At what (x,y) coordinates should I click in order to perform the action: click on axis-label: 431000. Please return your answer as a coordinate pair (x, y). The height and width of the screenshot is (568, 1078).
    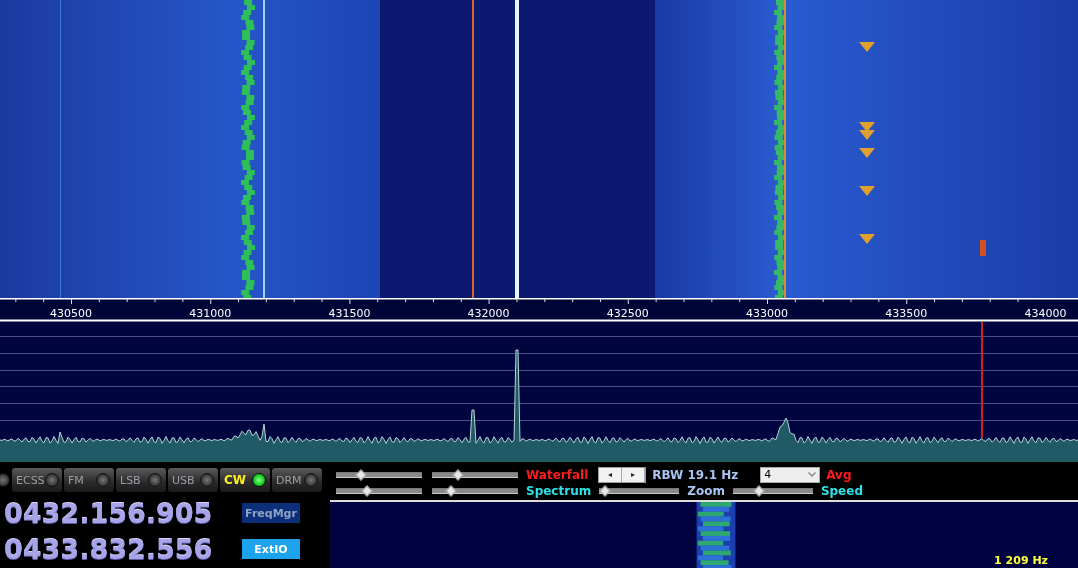
    Looking at the image, I should click on (210, 313).